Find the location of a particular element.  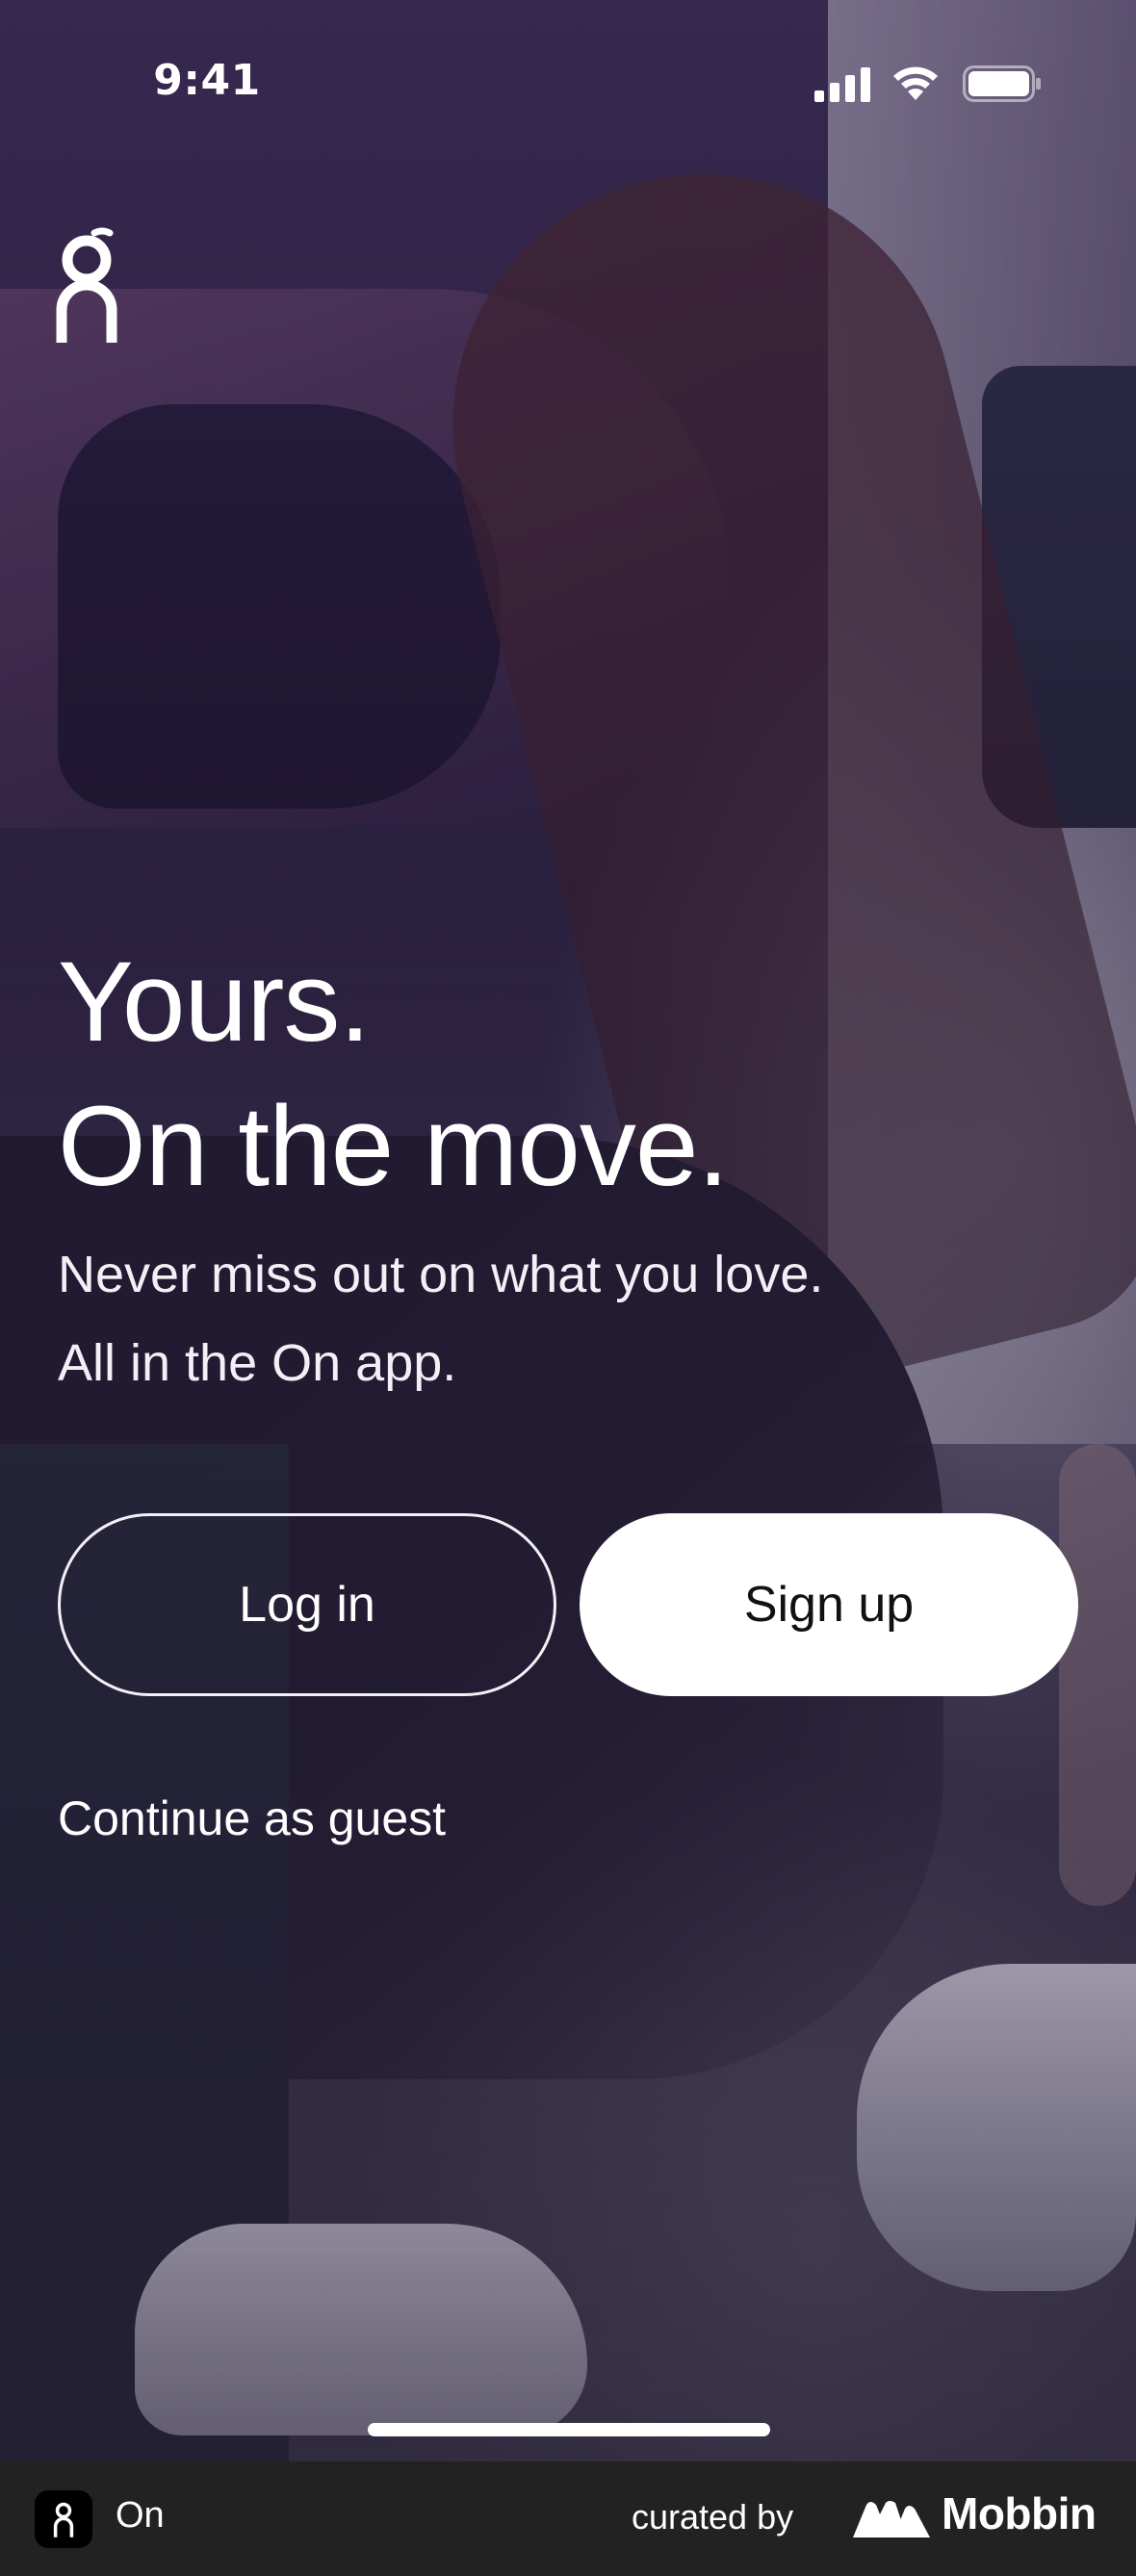

on-logo-small-icon is located at coordinates (63, 2520).